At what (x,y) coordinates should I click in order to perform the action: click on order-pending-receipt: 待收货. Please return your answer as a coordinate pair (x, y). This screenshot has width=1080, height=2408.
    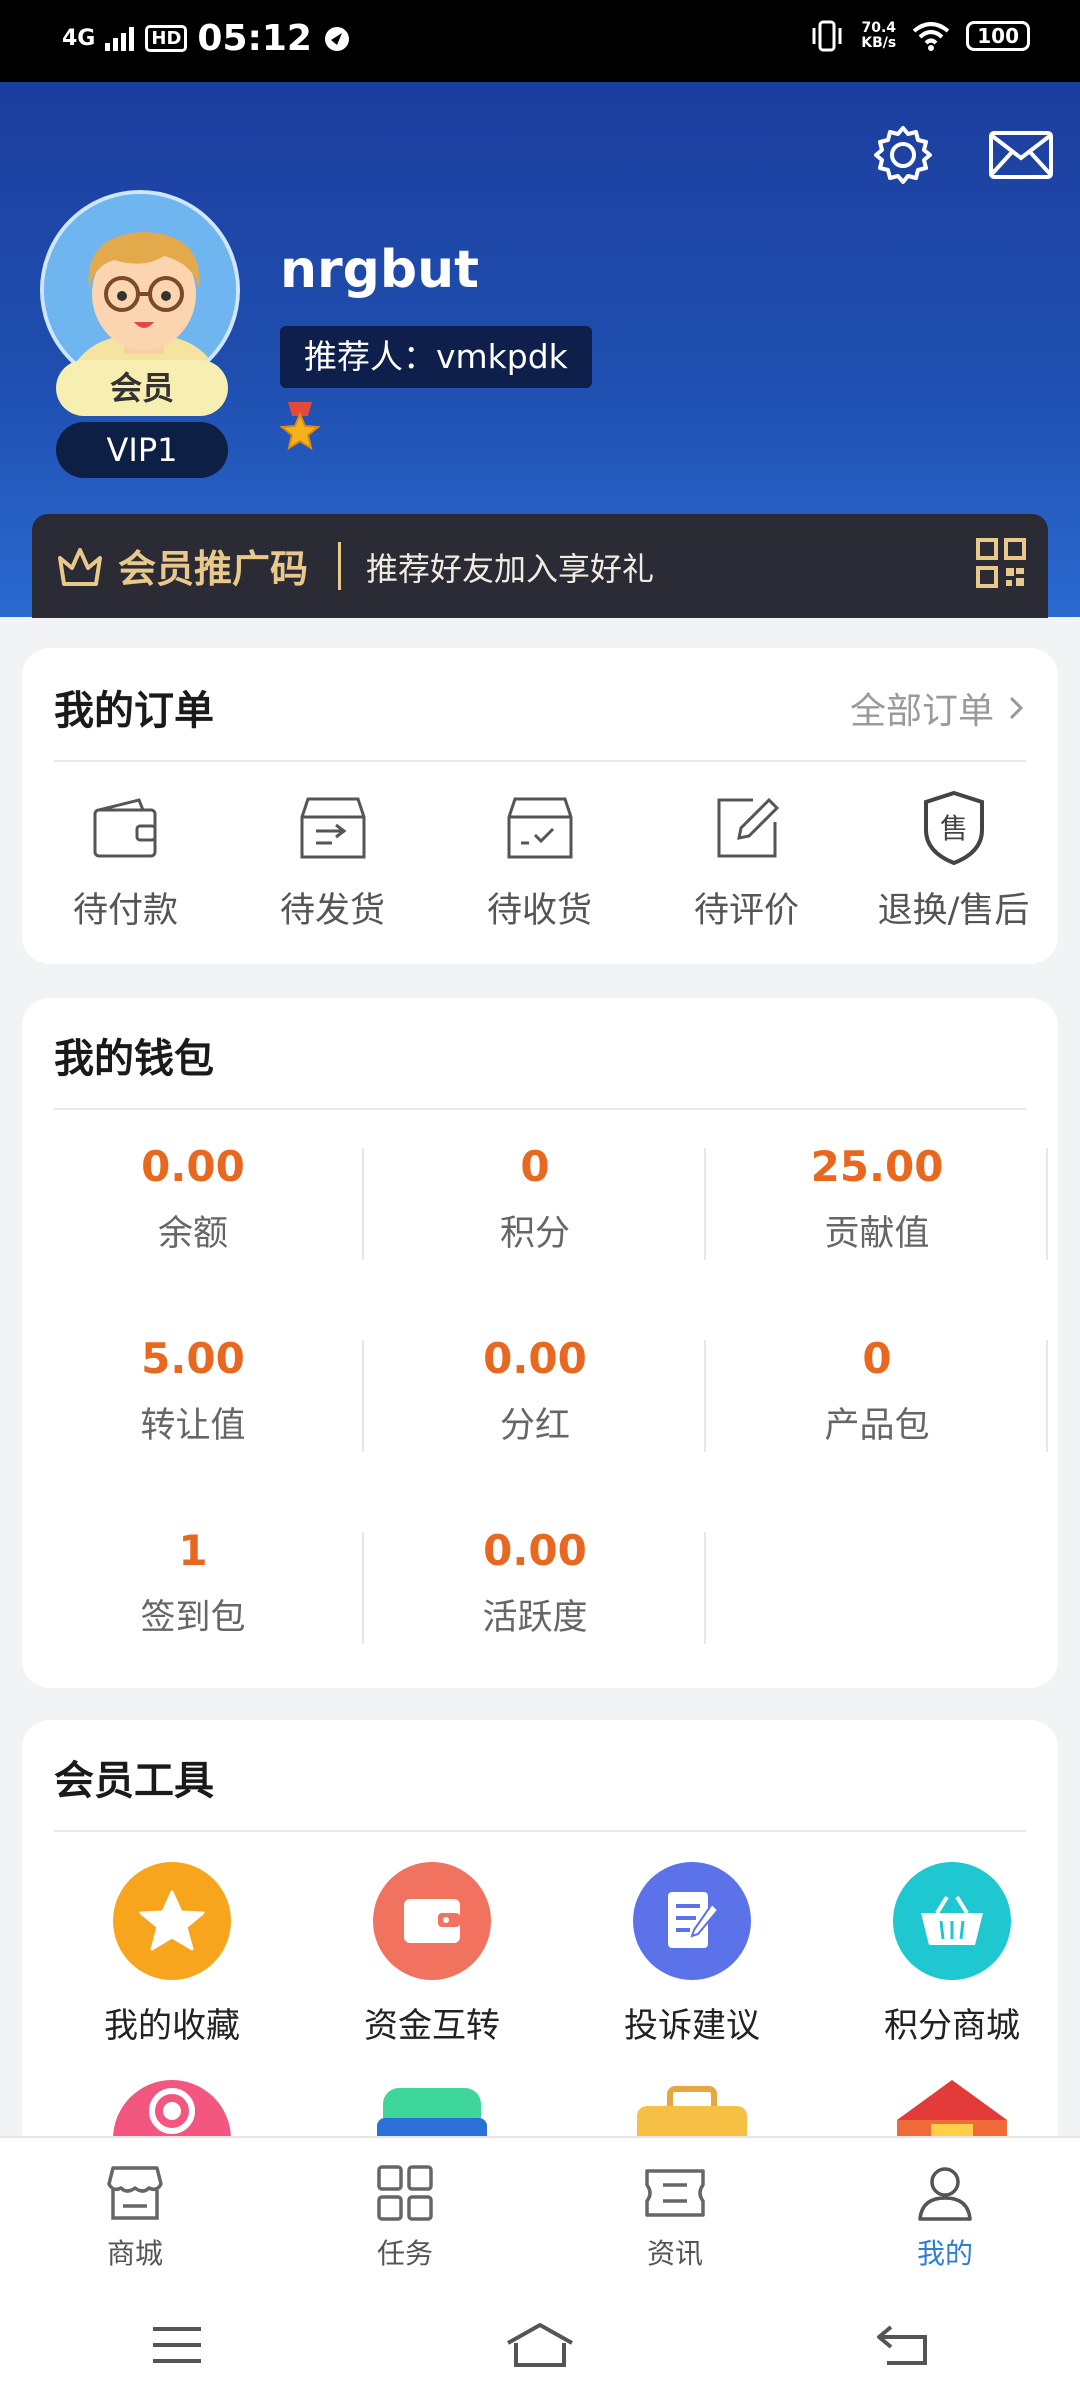
    Looking at the image, I should click on (539, 860).